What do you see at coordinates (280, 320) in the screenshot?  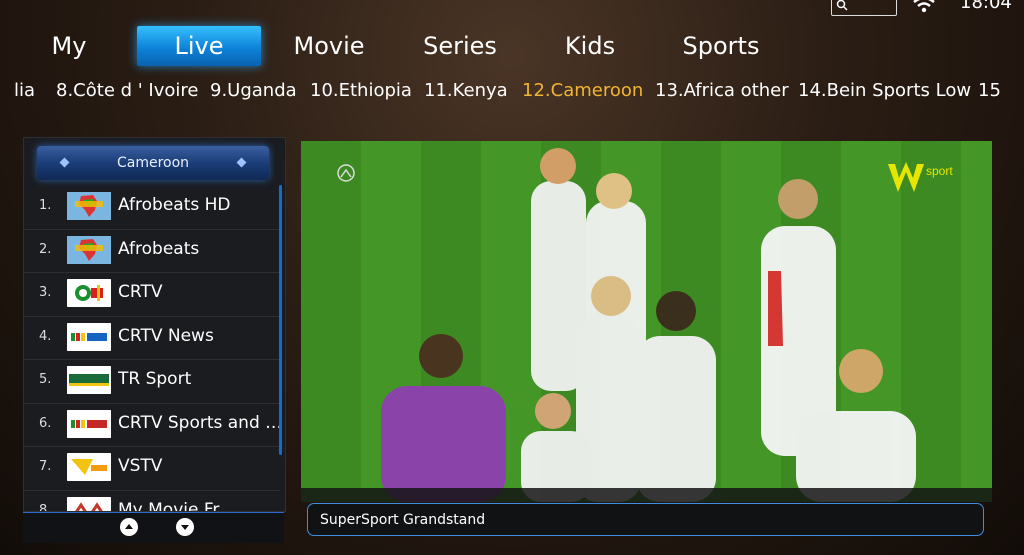 I see `channel-list-scrollbar` at bounding box center [280, 320].